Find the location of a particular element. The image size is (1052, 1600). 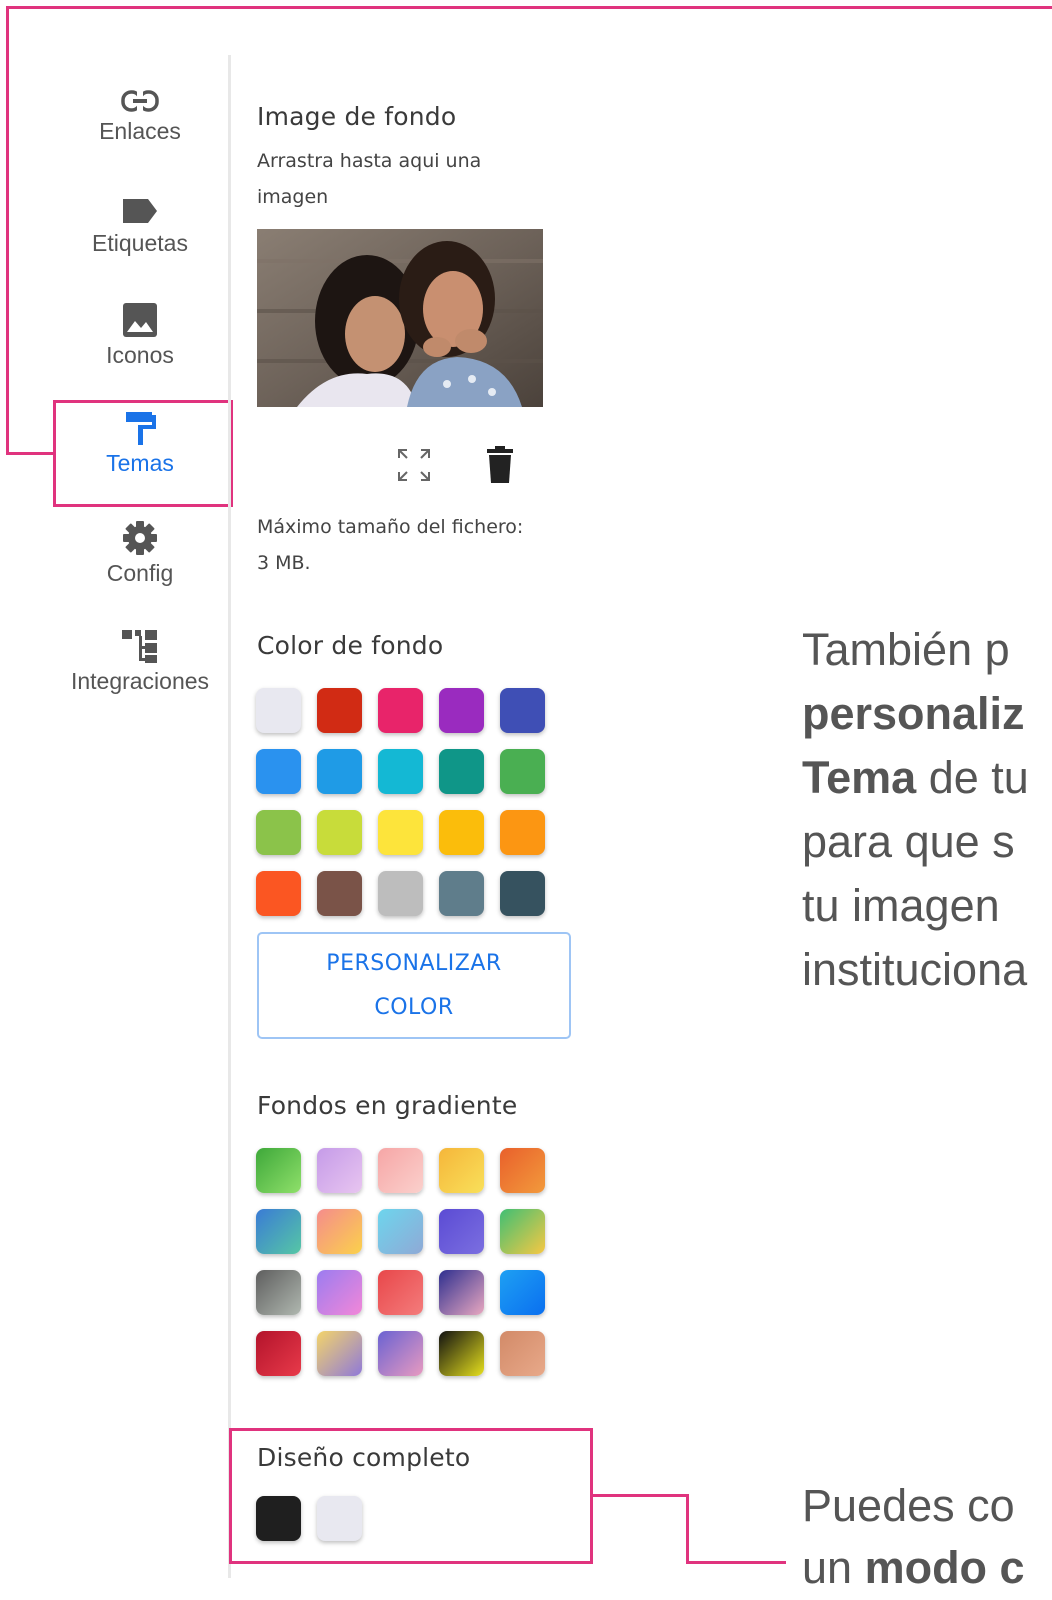

annotation-note-1-tema: Tema is located at coordinates (859, 777).